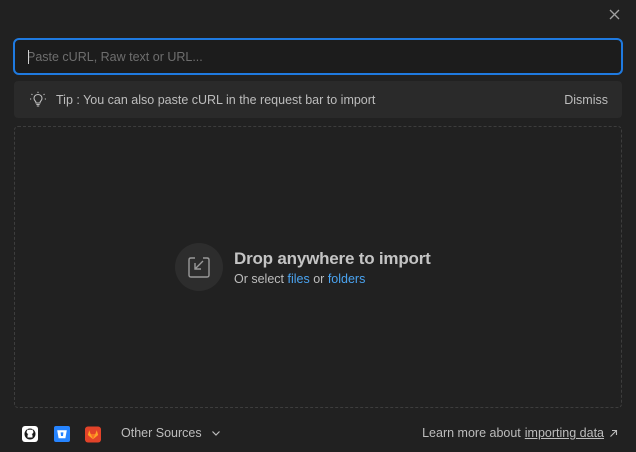  I want to click on external-link-icon, so click(614, 433).